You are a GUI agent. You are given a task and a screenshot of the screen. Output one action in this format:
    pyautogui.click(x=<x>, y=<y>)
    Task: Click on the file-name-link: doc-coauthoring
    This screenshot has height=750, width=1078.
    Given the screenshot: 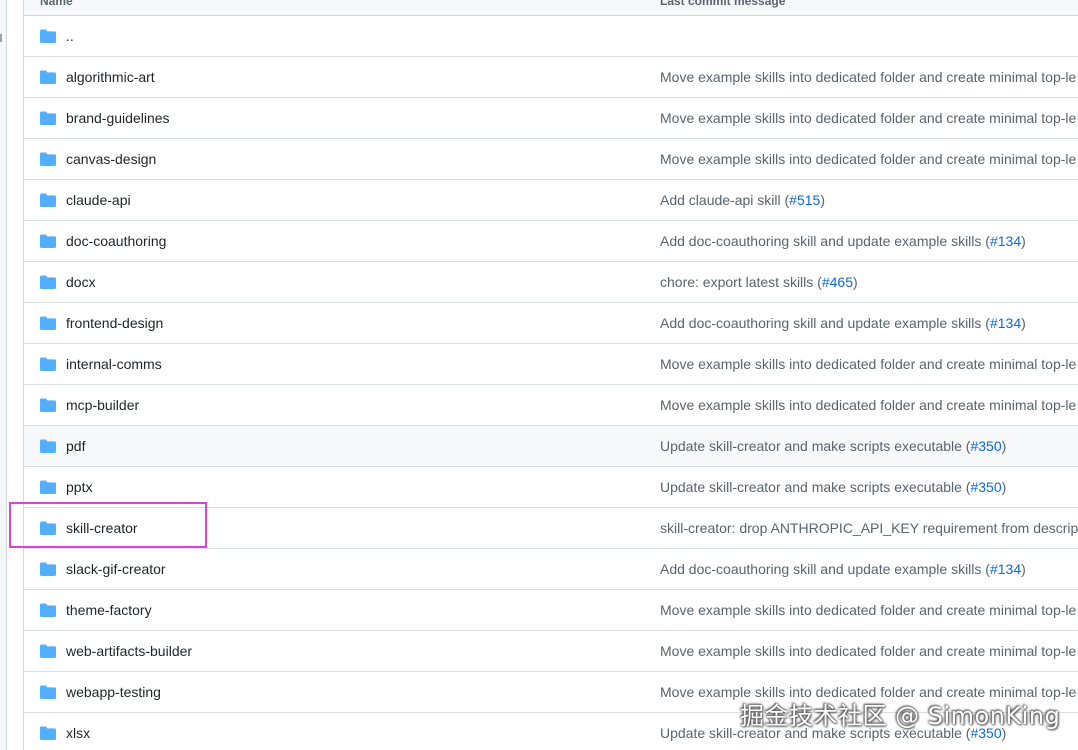 What is the action you would take?
    pyautogui.click(x=116, y=241)
    